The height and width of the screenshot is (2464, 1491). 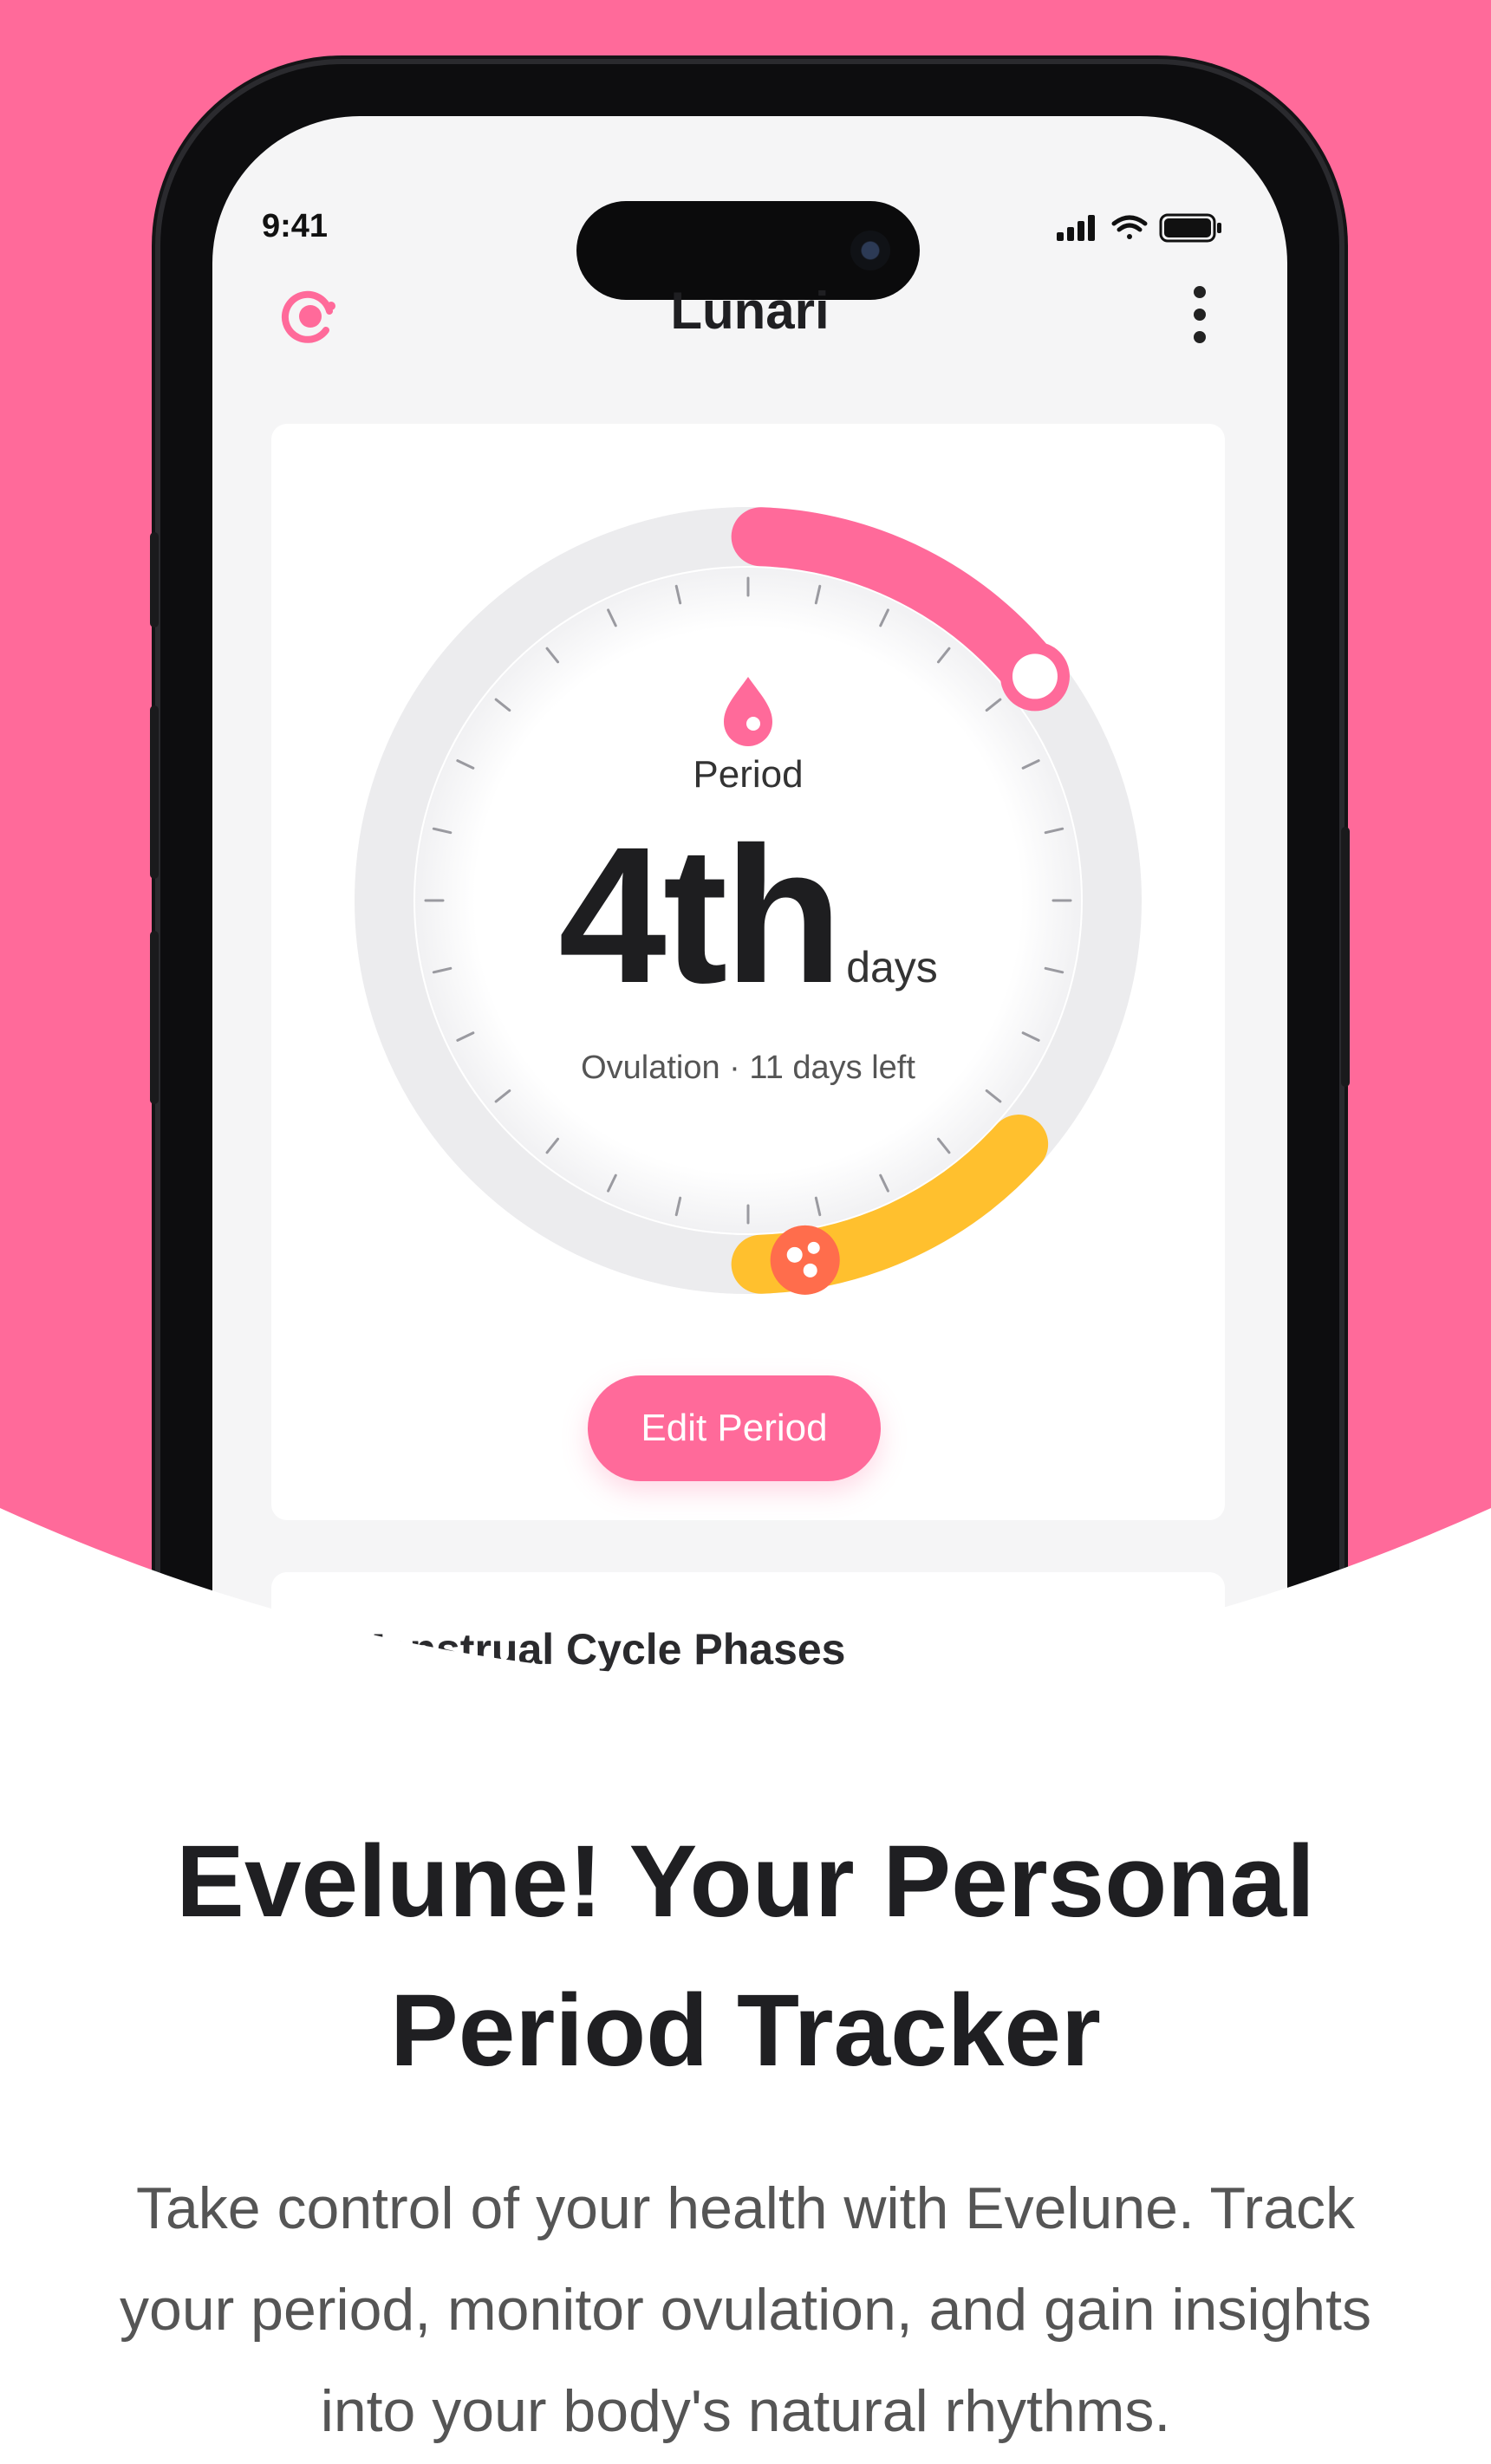 I want to click on status-icons, so click(x=1139, y=228).